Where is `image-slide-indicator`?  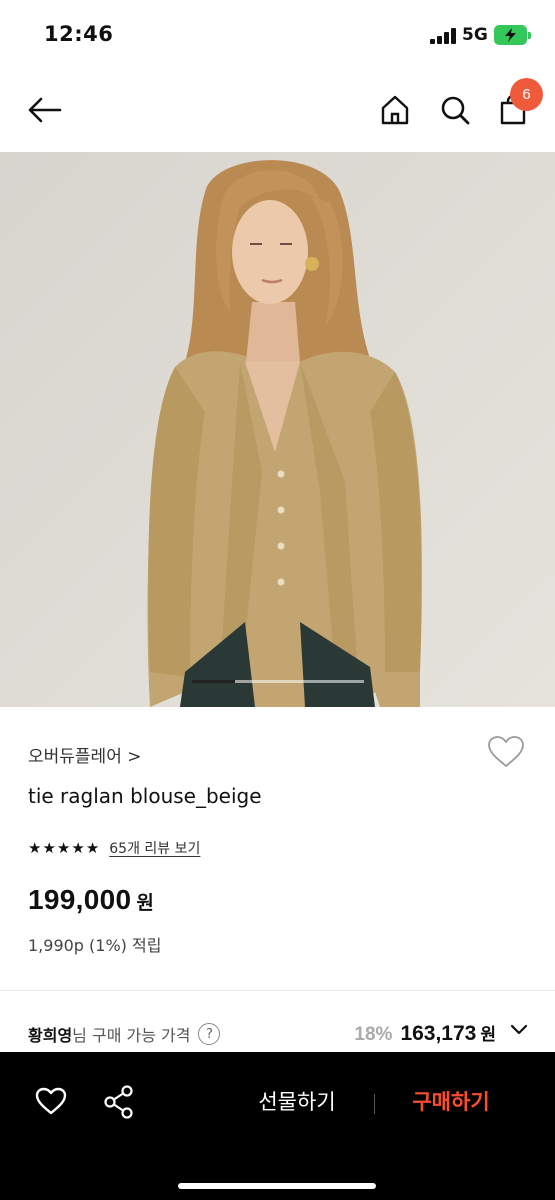
image-slide-indicator is located at coordinates (278, 681).